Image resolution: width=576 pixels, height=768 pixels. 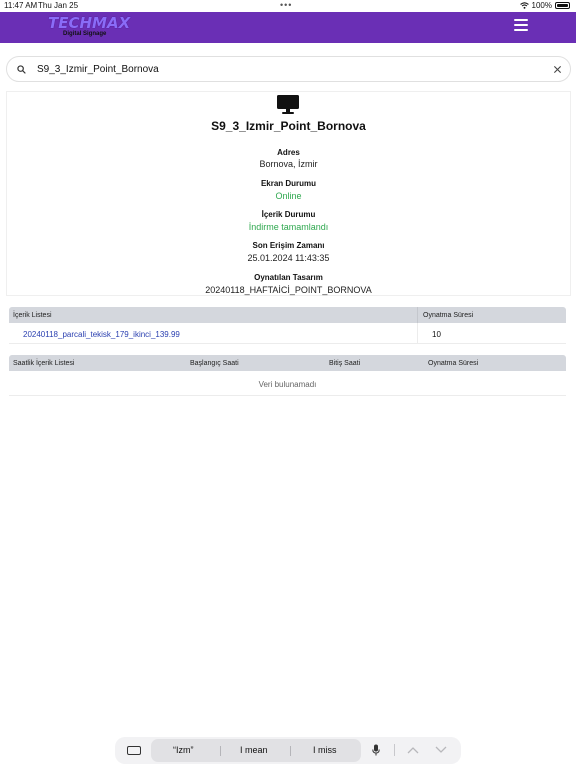 I want to click on content-item-duration: 10, so click(x=436, y=334).